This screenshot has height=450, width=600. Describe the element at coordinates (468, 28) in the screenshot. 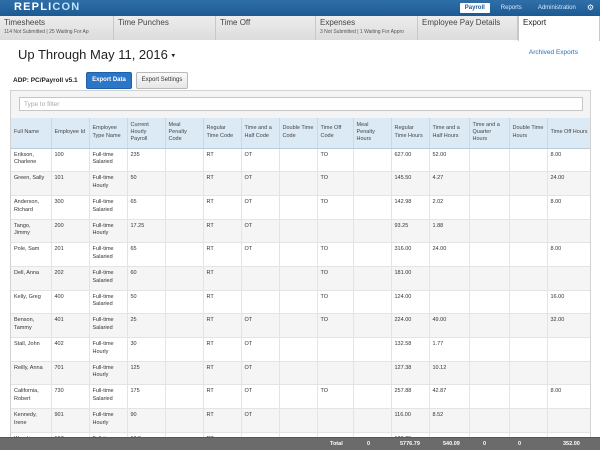

I see `tab-employee-pay-details: Employee Pay Details` at that location.